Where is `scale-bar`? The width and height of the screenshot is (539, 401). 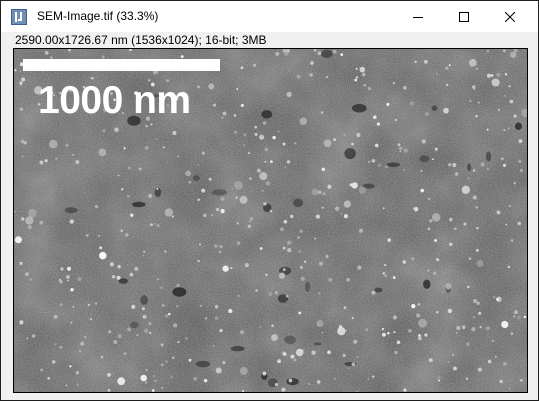
scale-bar is located at coordinates (121, 65).